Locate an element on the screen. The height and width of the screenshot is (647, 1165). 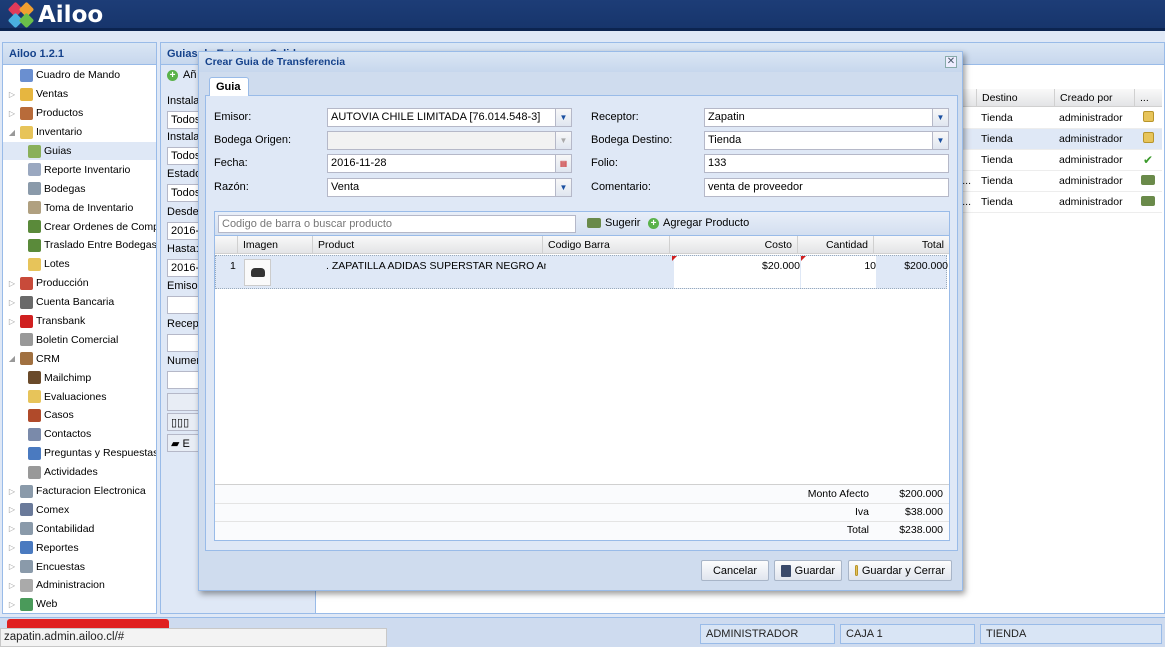
sidebar-item: Contactos is located at coordinates (79, 434).